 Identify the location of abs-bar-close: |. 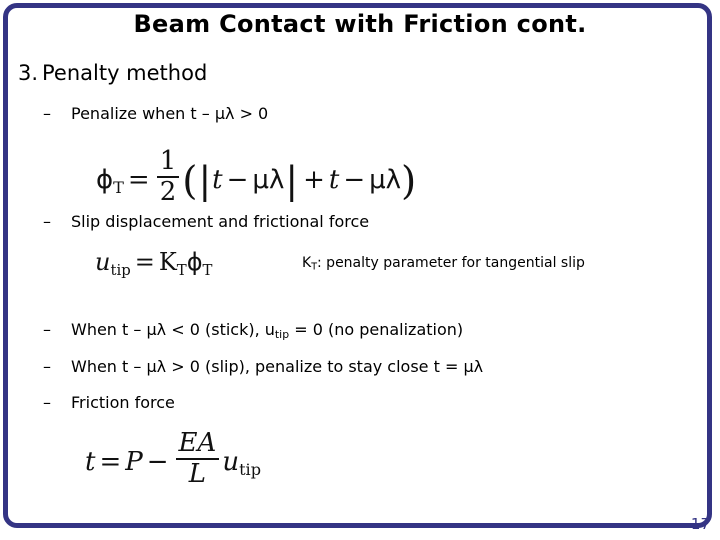
(292, 180).